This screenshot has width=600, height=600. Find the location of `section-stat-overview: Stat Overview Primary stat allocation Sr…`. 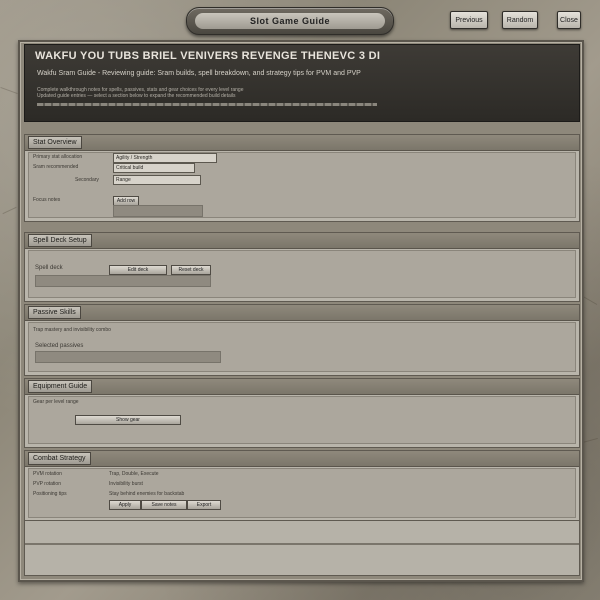

section-stat-overview: Stat Overview Primary stat allocation Sr… is located at coordinates (302, 178).